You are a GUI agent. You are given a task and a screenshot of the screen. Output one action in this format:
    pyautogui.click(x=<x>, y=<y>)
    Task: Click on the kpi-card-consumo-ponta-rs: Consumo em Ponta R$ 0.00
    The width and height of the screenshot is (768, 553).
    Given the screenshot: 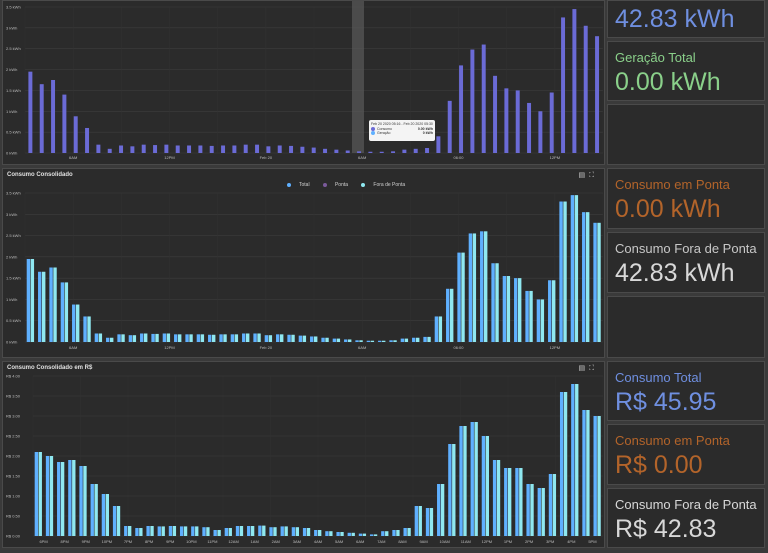 What is the action you would take?
    pyautogui.click(x=686, y=454)
    